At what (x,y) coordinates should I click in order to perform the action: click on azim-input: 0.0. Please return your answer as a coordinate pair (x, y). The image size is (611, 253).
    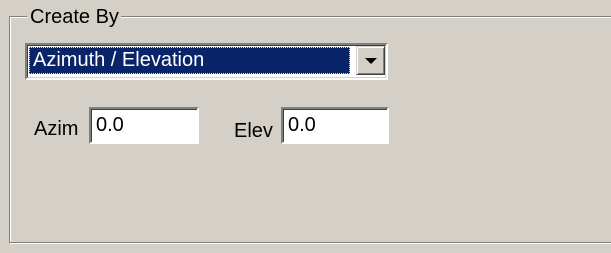
    Looking at the image, I should click on (144, 125).